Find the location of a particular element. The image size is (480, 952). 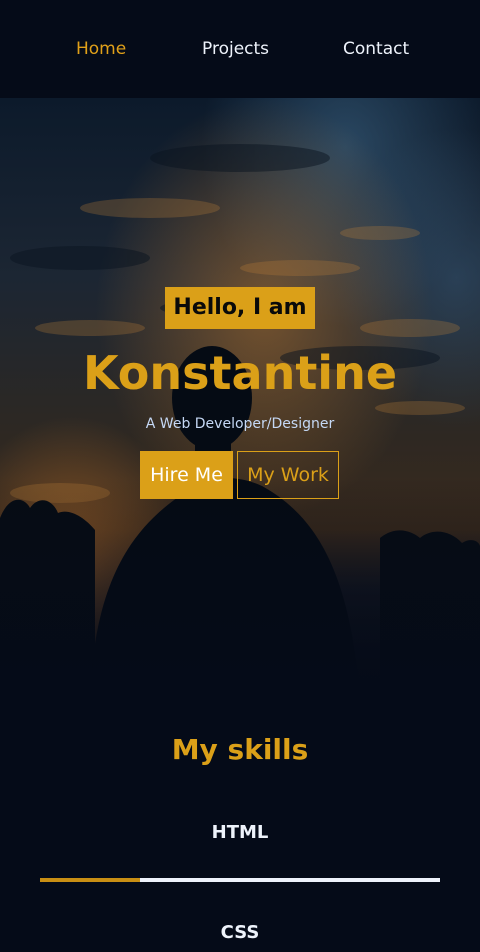

hero-subtitle: A Web Developer/Designer is located at coordinates (240, 424).